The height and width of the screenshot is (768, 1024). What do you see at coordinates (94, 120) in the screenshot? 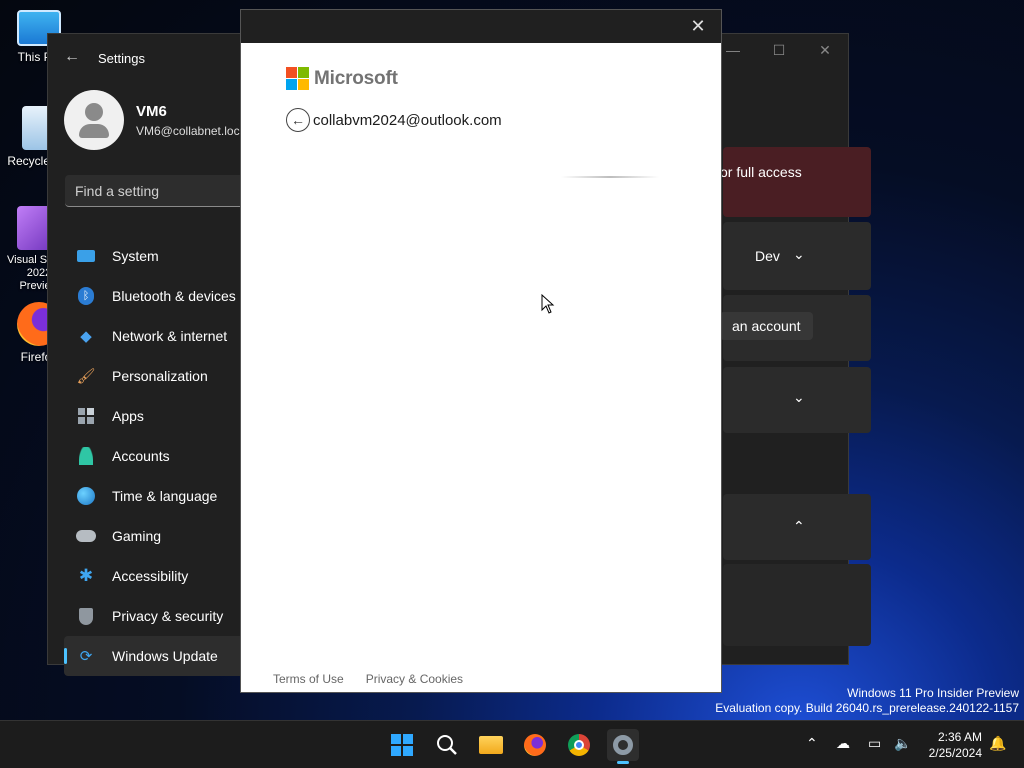
I see `avatar` at bounding box center [94, 120].